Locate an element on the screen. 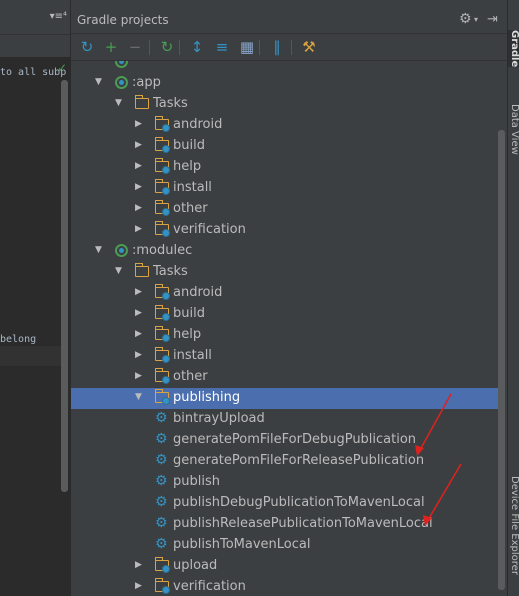  tree-node-module: ▼ :app is located at coordinates (285, 83).